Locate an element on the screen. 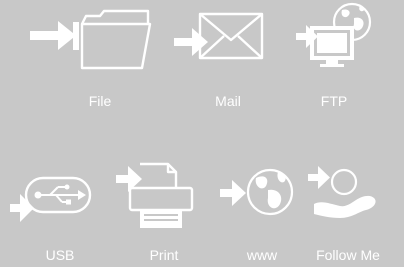 The width and height of the screenshot is (404, 267). usb-button: USB is located at coordinates (50, 213).